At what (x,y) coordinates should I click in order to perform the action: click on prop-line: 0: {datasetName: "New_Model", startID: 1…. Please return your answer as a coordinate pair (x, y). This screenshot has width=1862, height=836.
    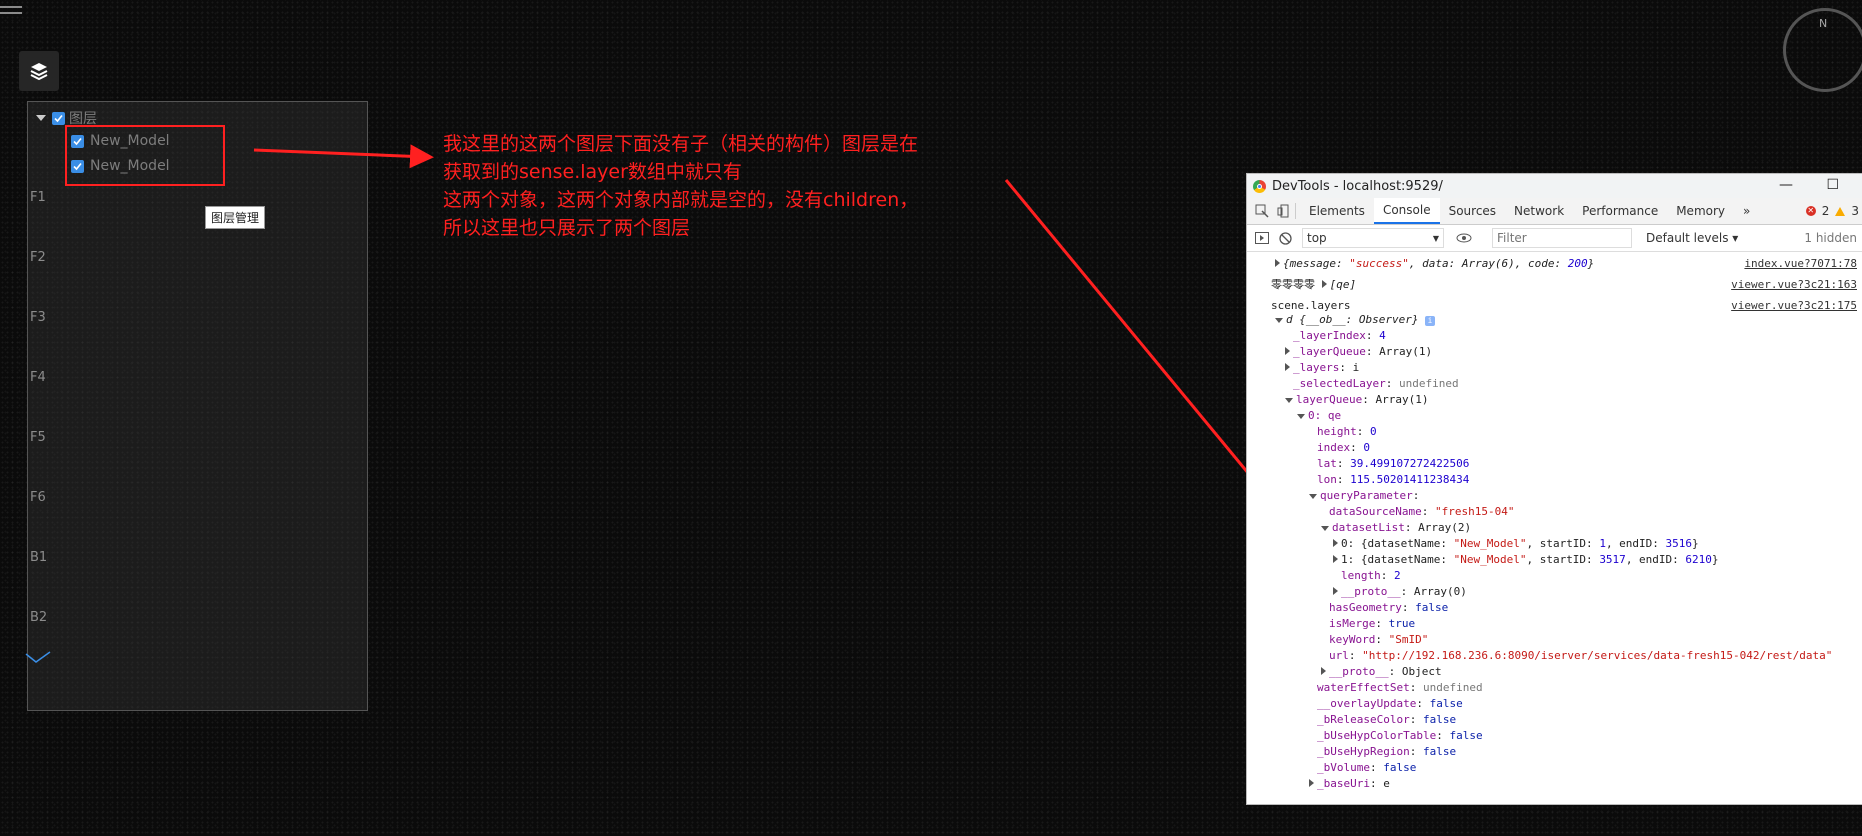
    Looking at the image, I should click on (1516, 544).